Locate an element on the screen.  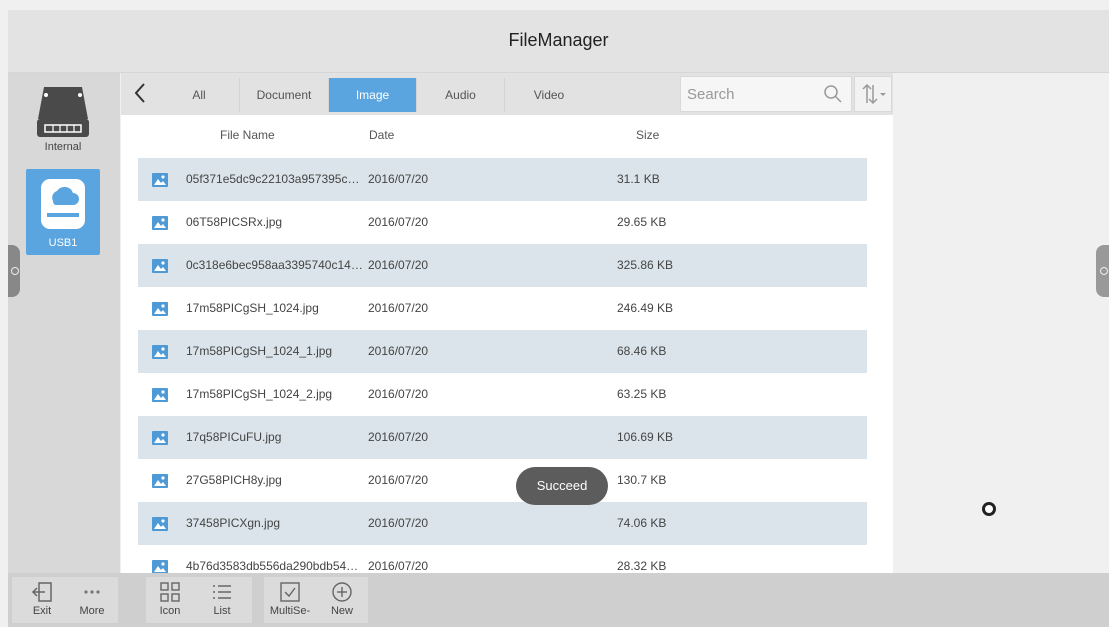
file-row: 27G58PICH8y.jpg 2016/07/20 130.7 KB is located at coordinates (502, 480).